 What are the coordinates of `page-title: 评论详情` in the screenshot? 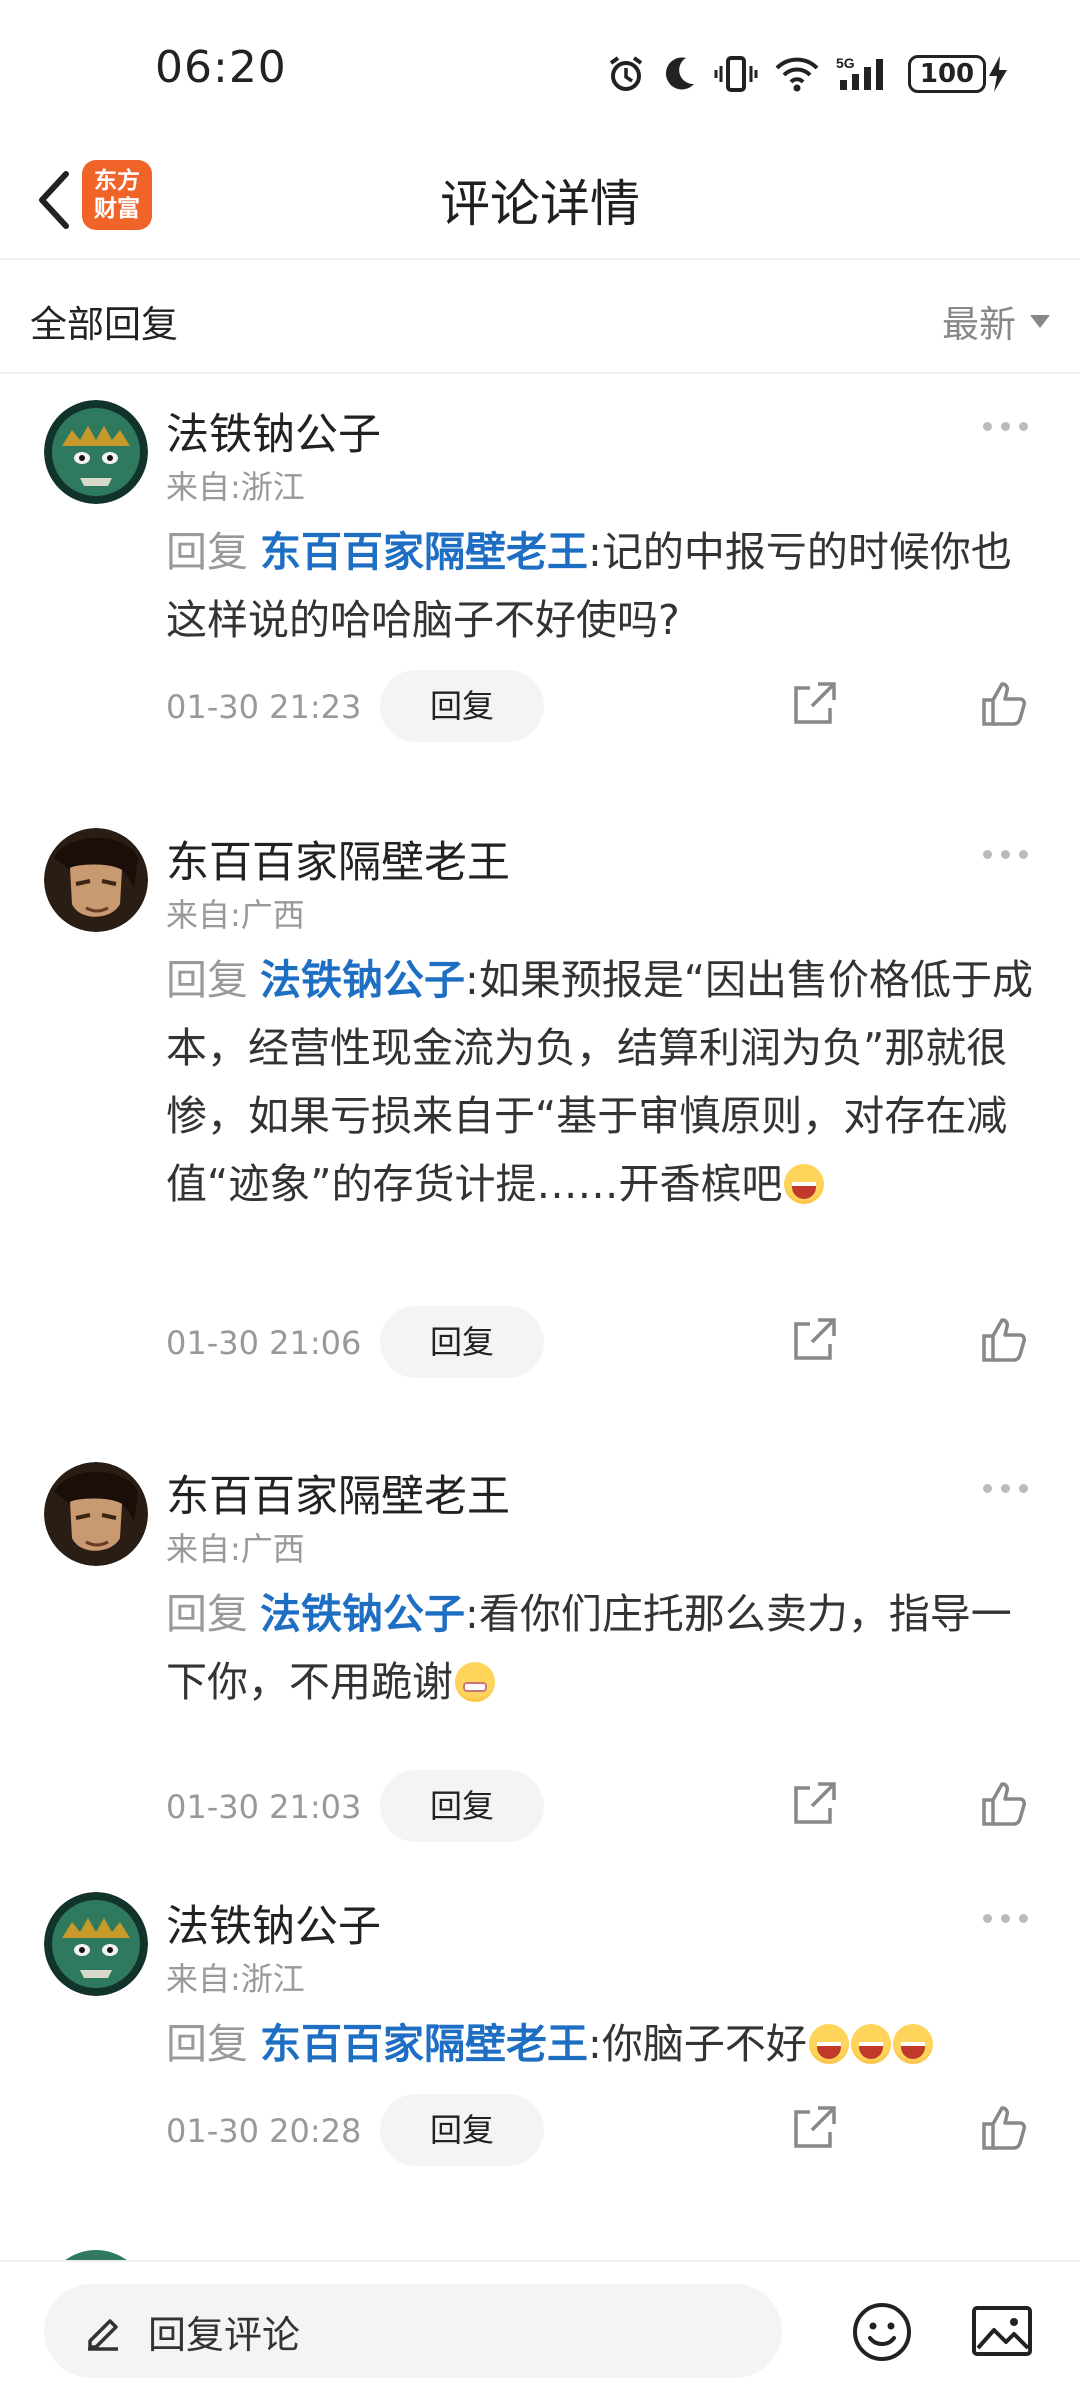 It's located at (540, 204).